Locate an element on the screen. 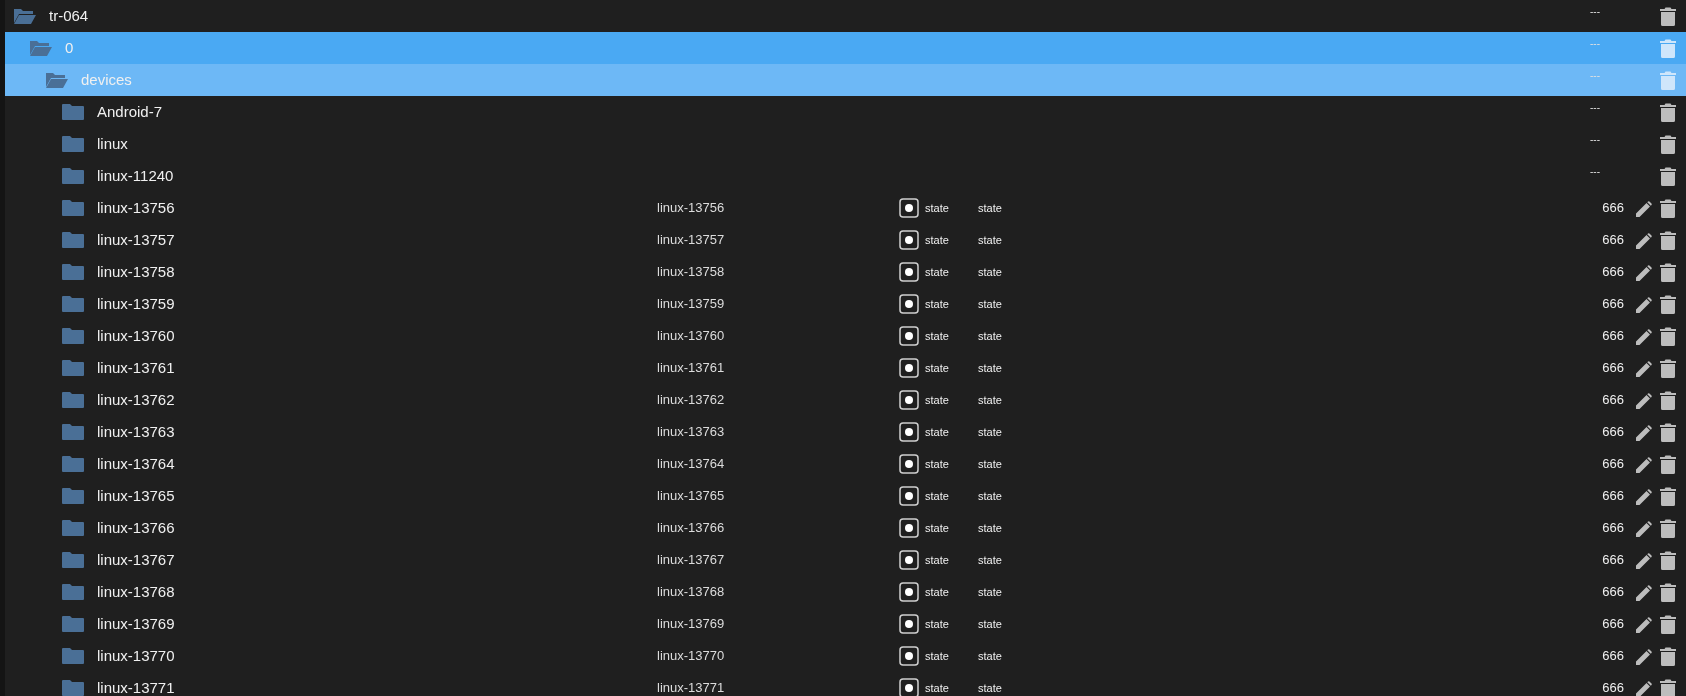 The image size is (1686, 696). object-name: linux-13769 is located at coordinates (691, 624).